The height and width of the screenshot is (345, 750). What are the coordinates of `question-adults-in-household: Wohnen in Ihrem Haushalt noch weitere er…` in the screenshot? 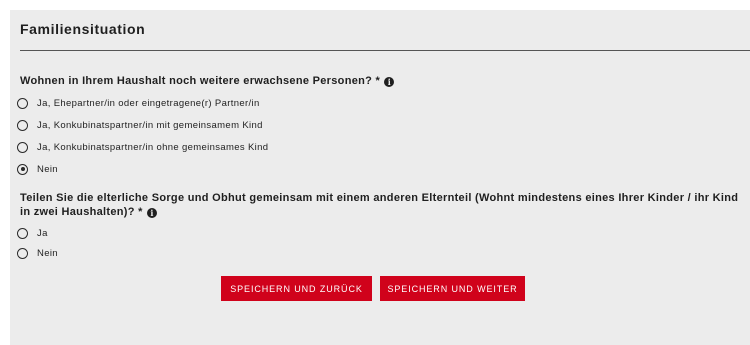 It's located at (380, 81).